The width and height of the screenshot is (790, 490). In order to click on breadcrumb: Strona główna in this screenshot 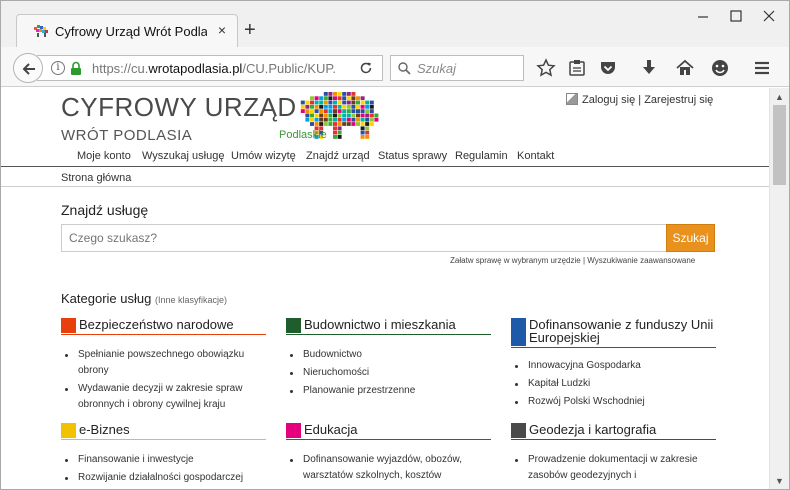, I will do `click(96, 178)`.